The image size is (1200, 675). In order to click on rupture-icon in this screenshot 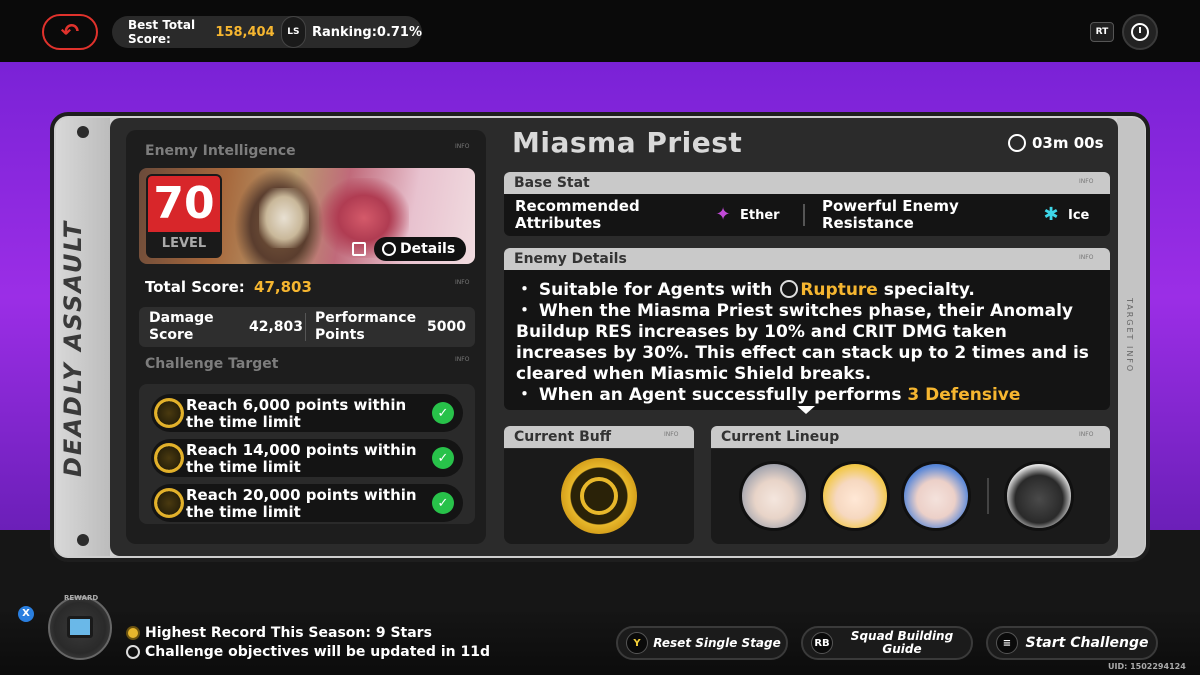, I will do `click(789, 289)`.